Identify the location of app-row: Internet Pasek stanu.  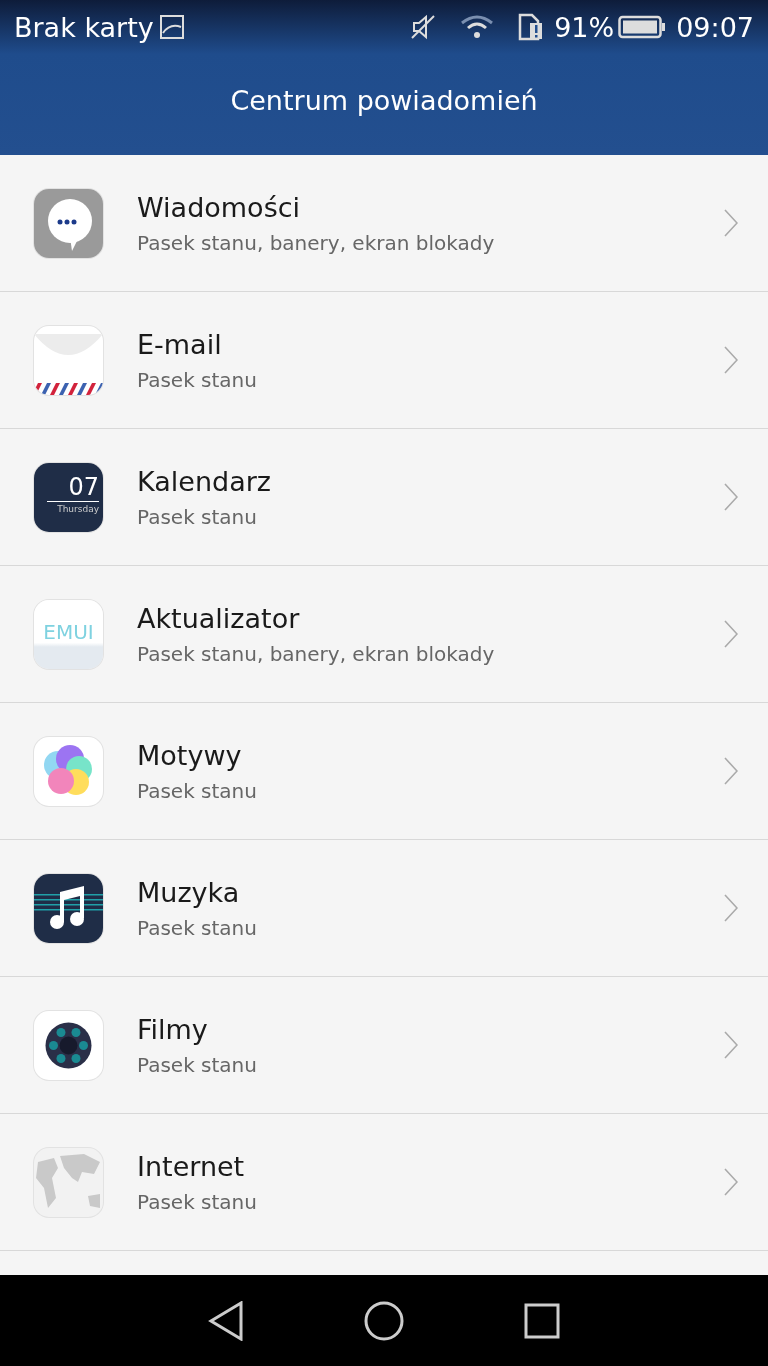
(384, 1182).